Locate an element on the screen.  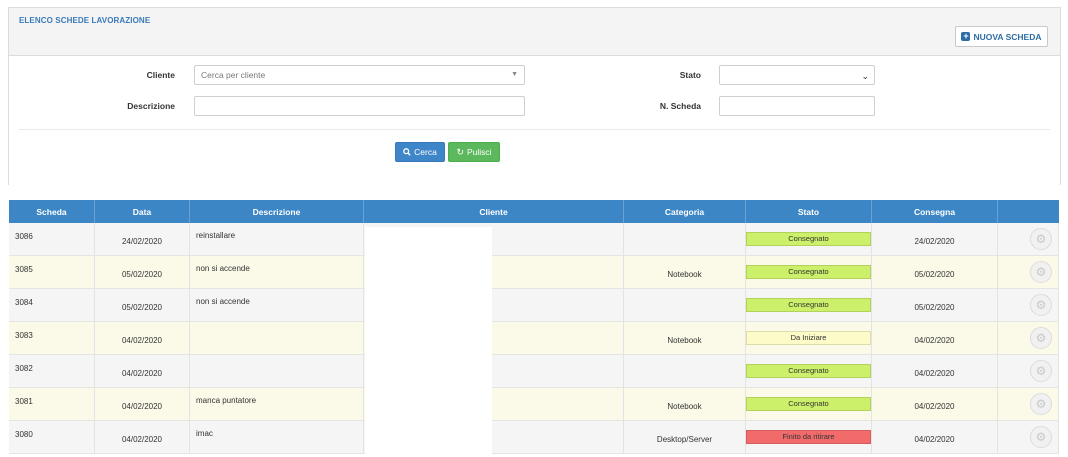
status-badge: Finito da ritirare is located at coordinates (808, 437).